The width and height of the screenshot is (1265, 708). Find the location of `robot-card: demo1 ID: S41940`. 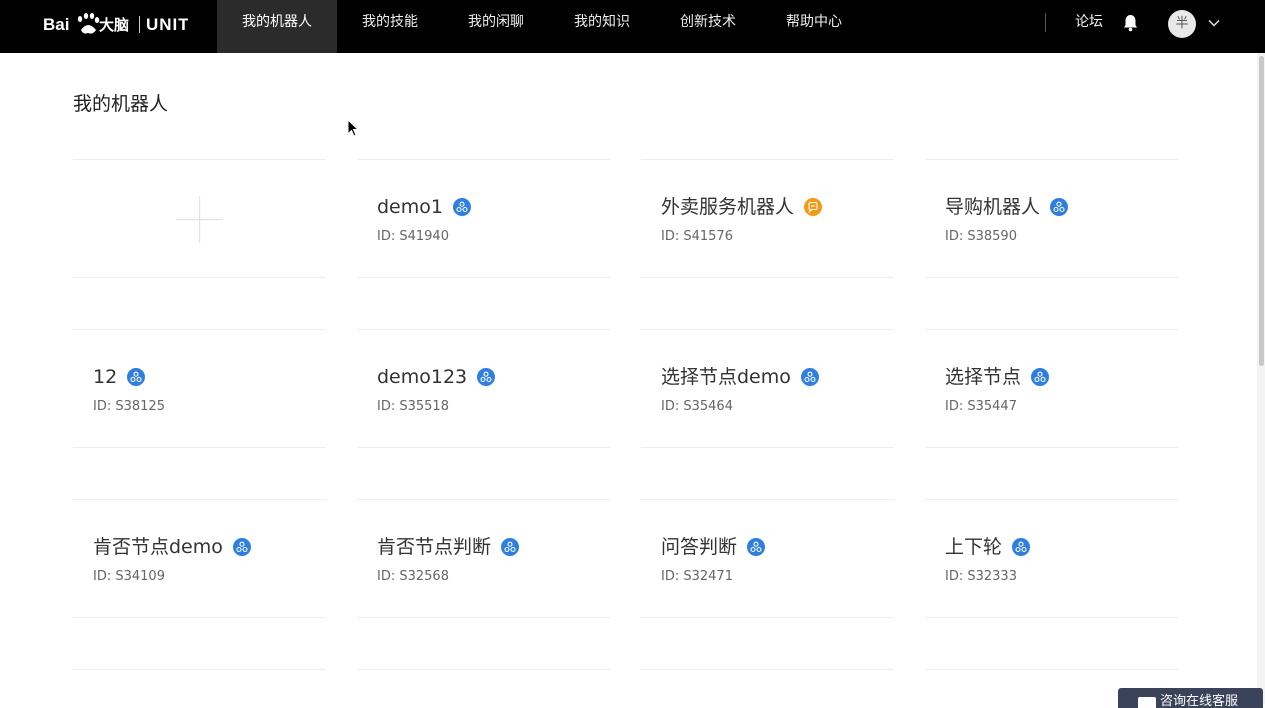

robot-card: demo1 ID: S41940 is located at coordinates (483, 218).